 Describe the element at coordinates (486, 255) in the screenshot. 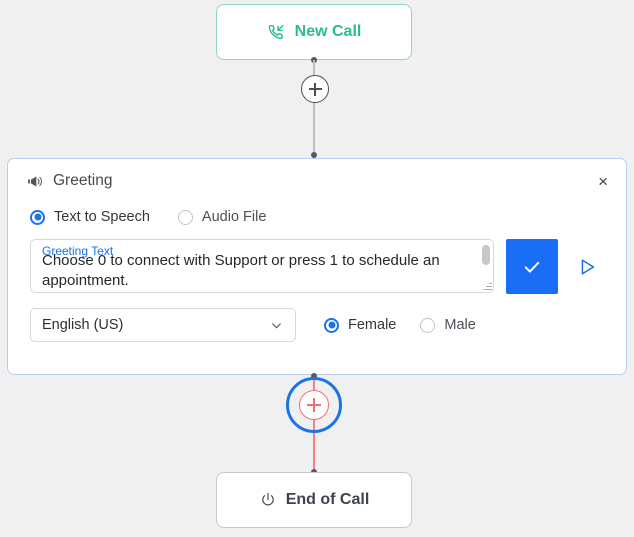

I see `textarea-scrollbar-thumb` at that location.